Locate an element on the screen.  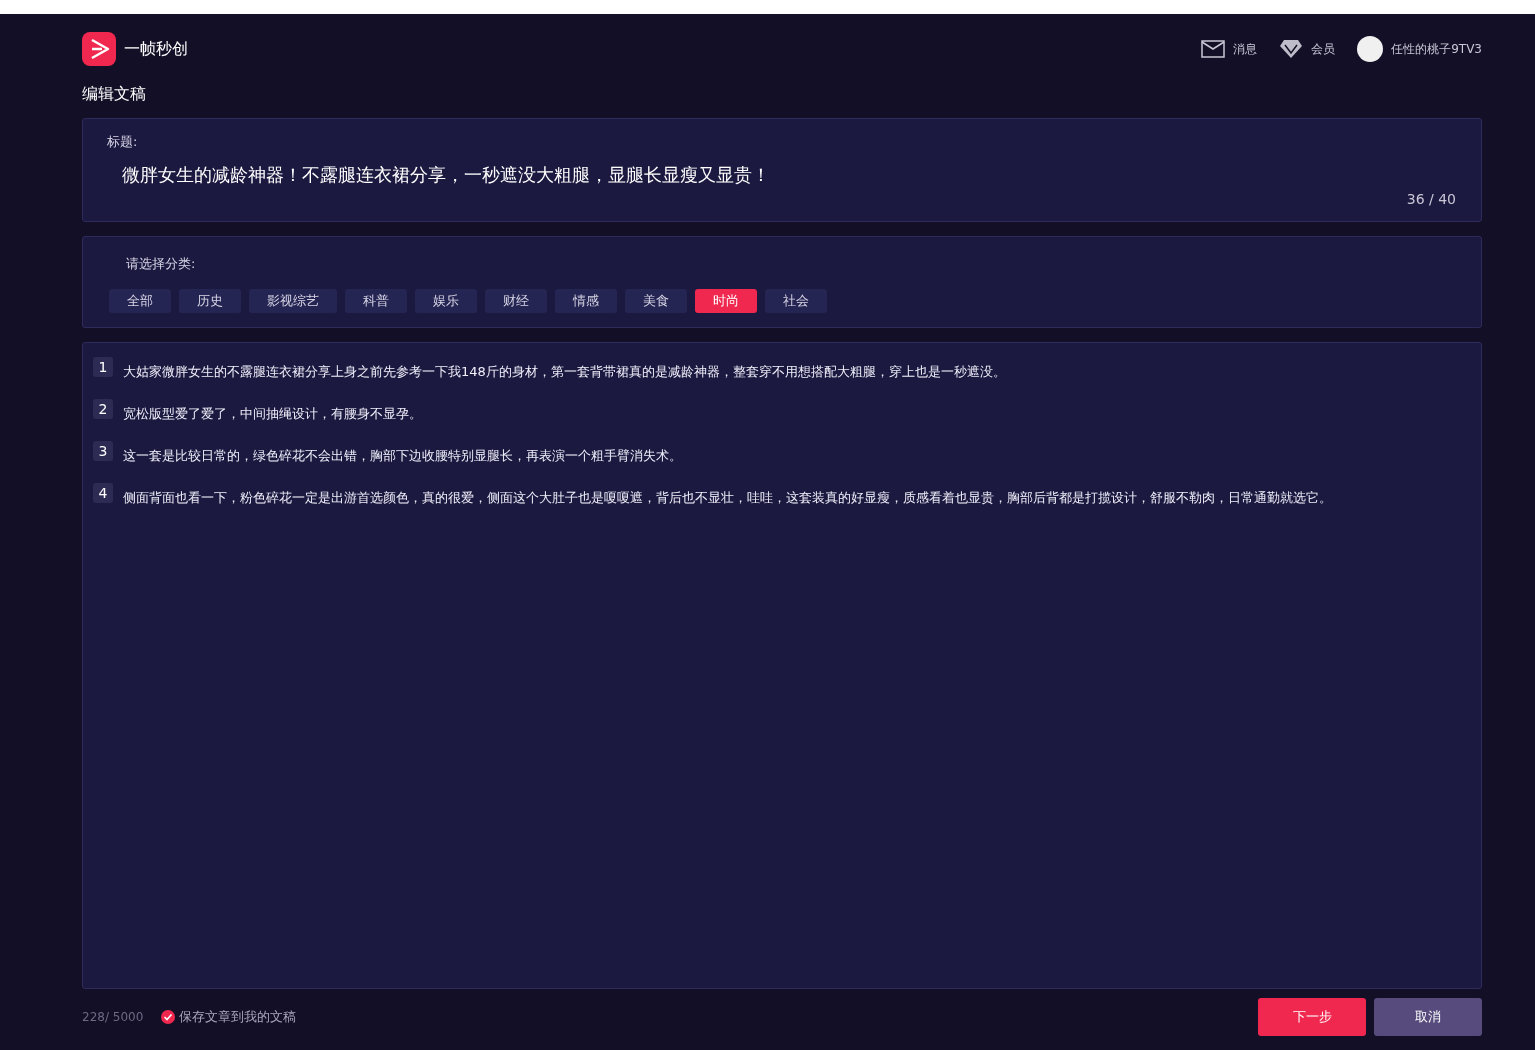
paragraph-text: 宽松版型爱了爱了，中间抽绳设计，有腰身不显孕。 is located at coordinates (272, 414).